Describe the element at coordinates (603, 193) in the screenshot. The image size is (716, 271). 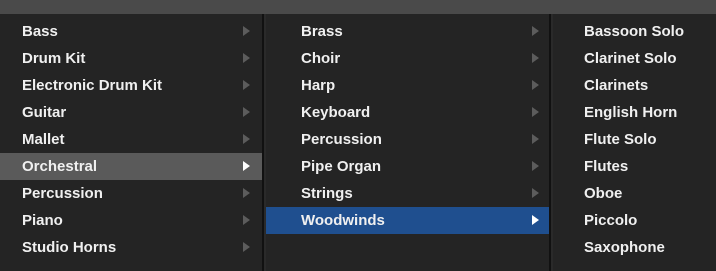
I see `menu-item-label: Oboe` at that location.